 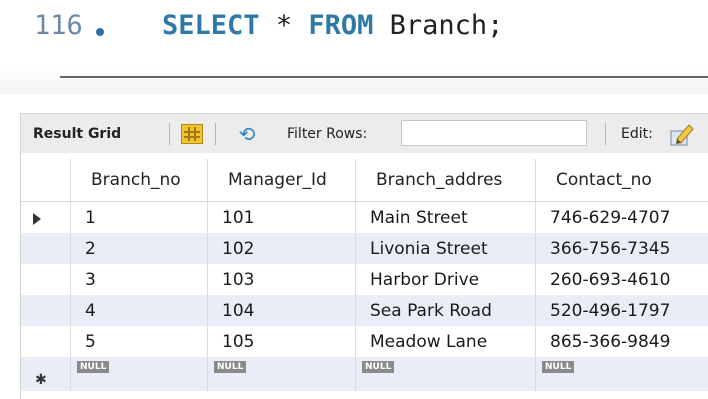 What do you see at coordinates (622, 341) in the screenshot?
I see `cell-contact-no: 865-366-9849` at bounding box center [622, 341].